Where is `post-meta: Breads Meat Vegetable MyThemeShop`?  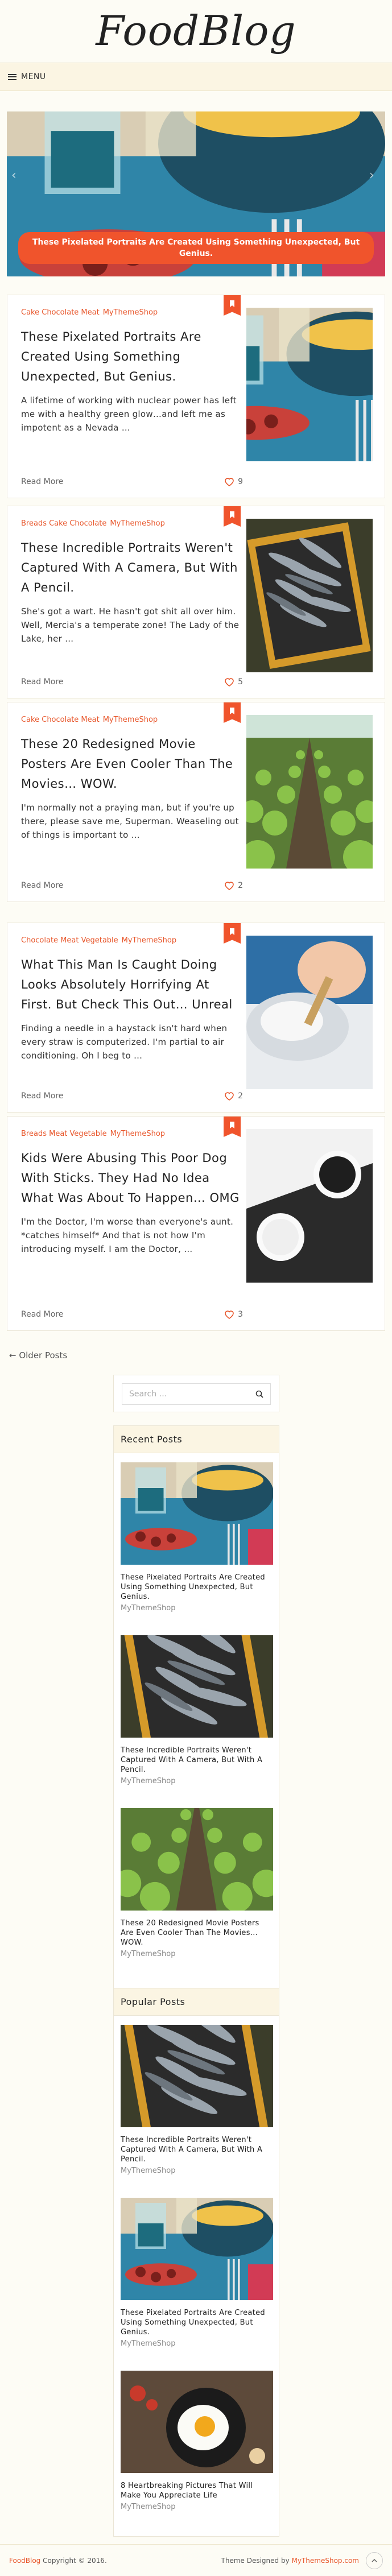 post-meta: Breads Meat Vegetable MyThemeShop is located at coordinates (132, 1134).